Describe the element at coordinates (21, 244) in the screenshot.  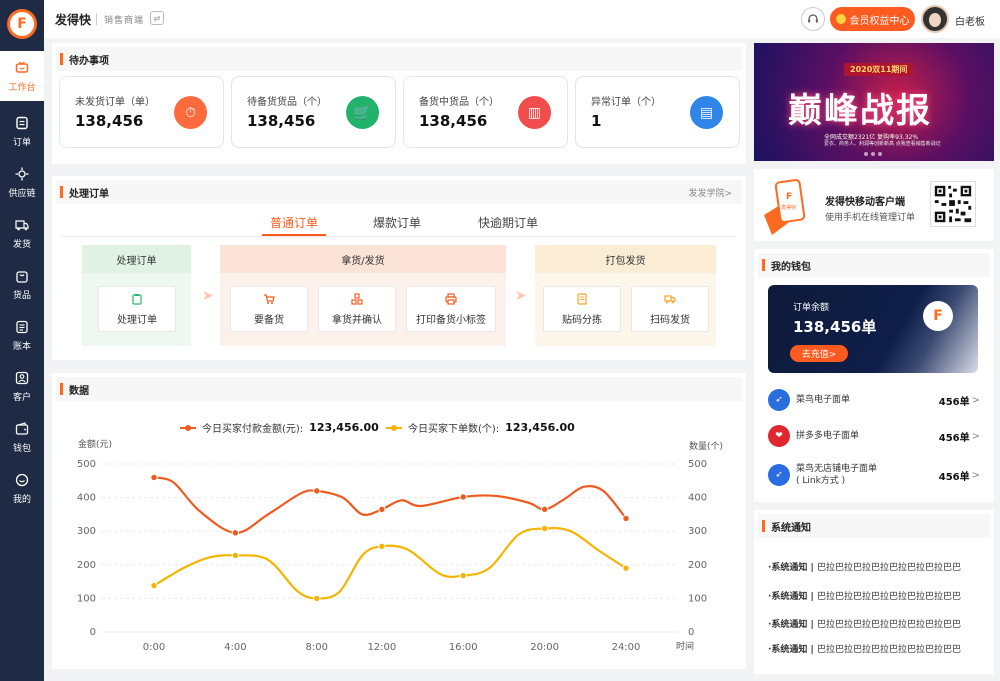
I see `sidebar-item-label: 发货` at that location.